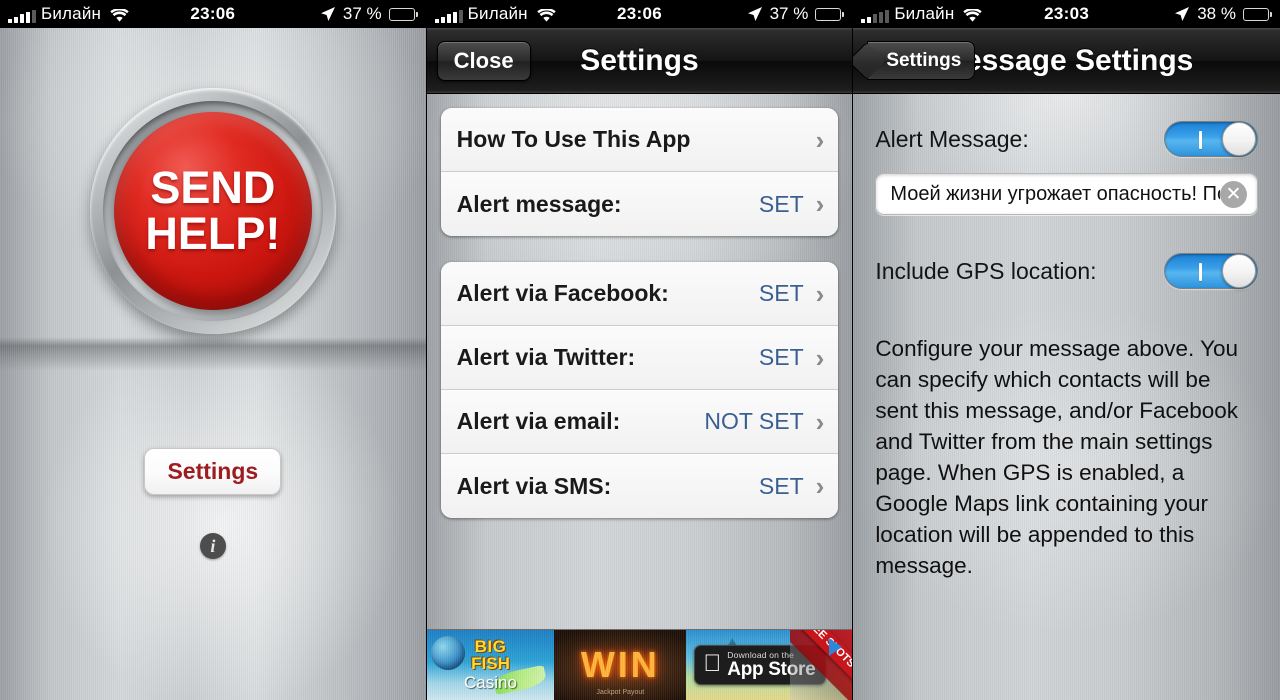 Image resolution: width=1280 pixels, height=700 pixels. Describe the element at coordinates (1233, 194) in the screenshot. I see `clear-icon: ✕` at that location.